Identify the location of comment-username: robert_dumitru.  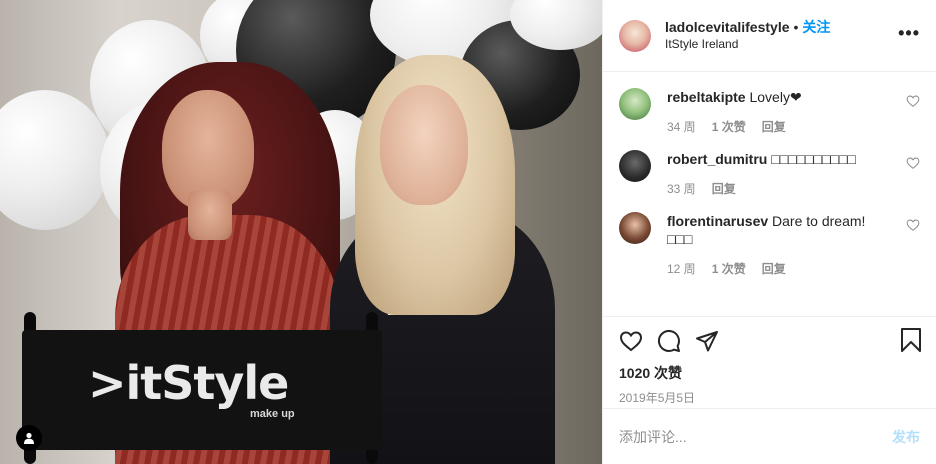
(717, 159).